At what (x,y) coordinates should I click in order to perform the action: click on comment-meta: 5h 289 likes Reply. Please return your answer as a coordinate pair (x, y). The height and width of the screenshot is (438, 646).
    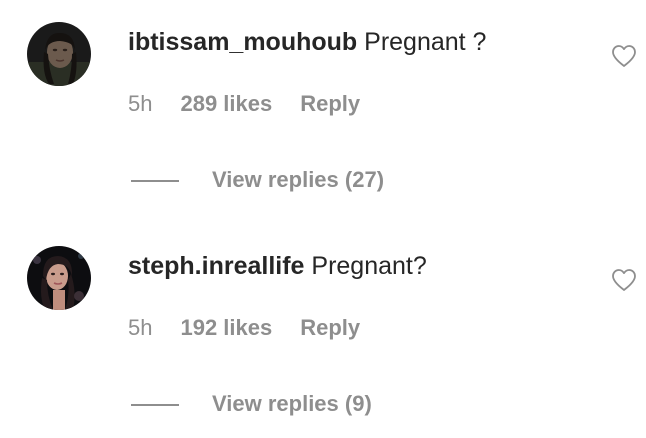
    Looking at the image, I should click on (244, 104).